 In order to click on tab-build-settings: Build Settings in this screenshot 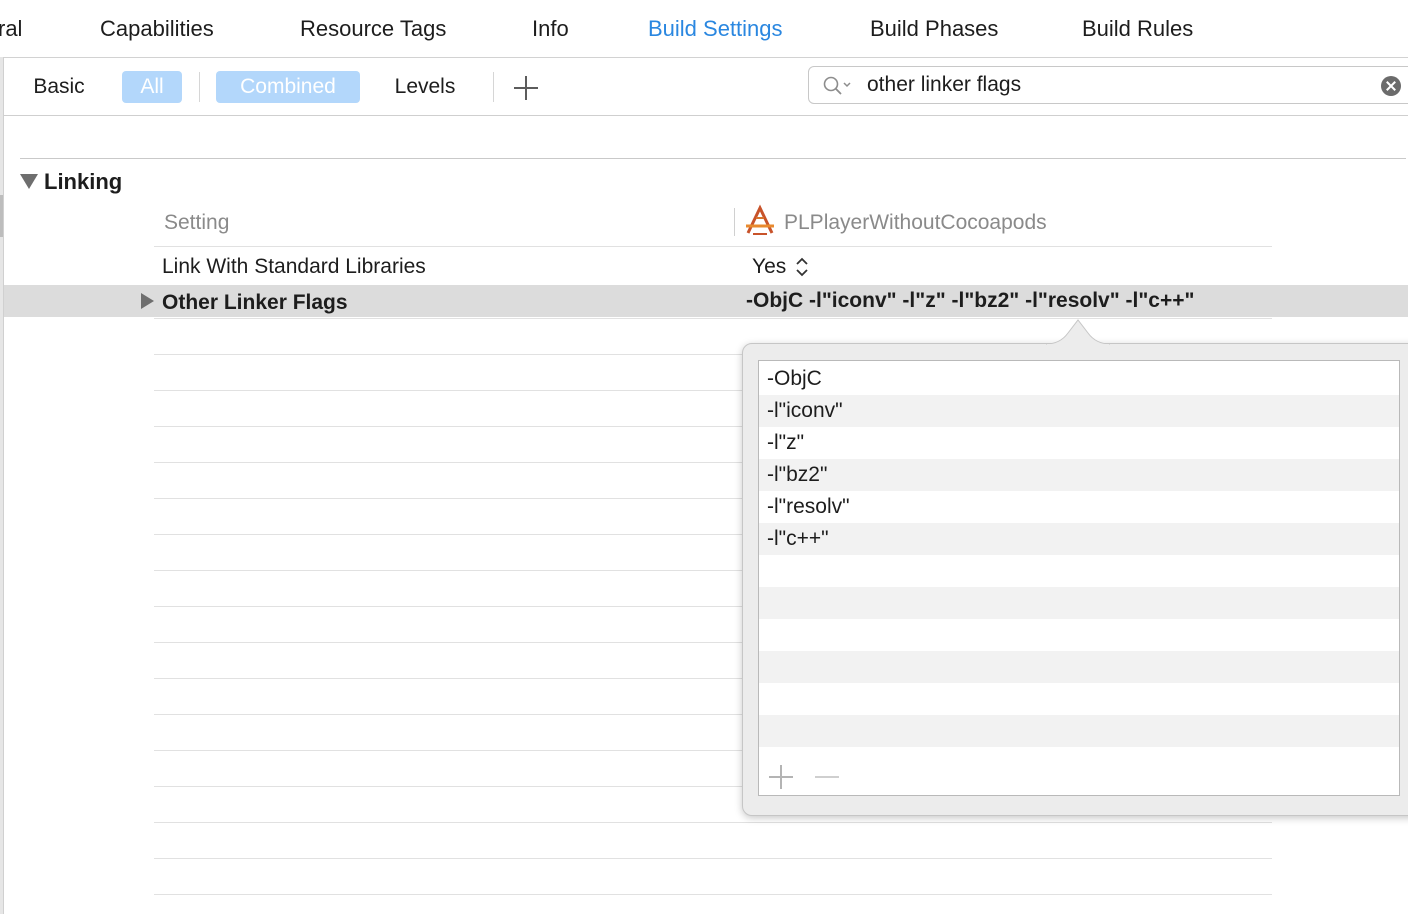, I will do `click(715, 29)`.